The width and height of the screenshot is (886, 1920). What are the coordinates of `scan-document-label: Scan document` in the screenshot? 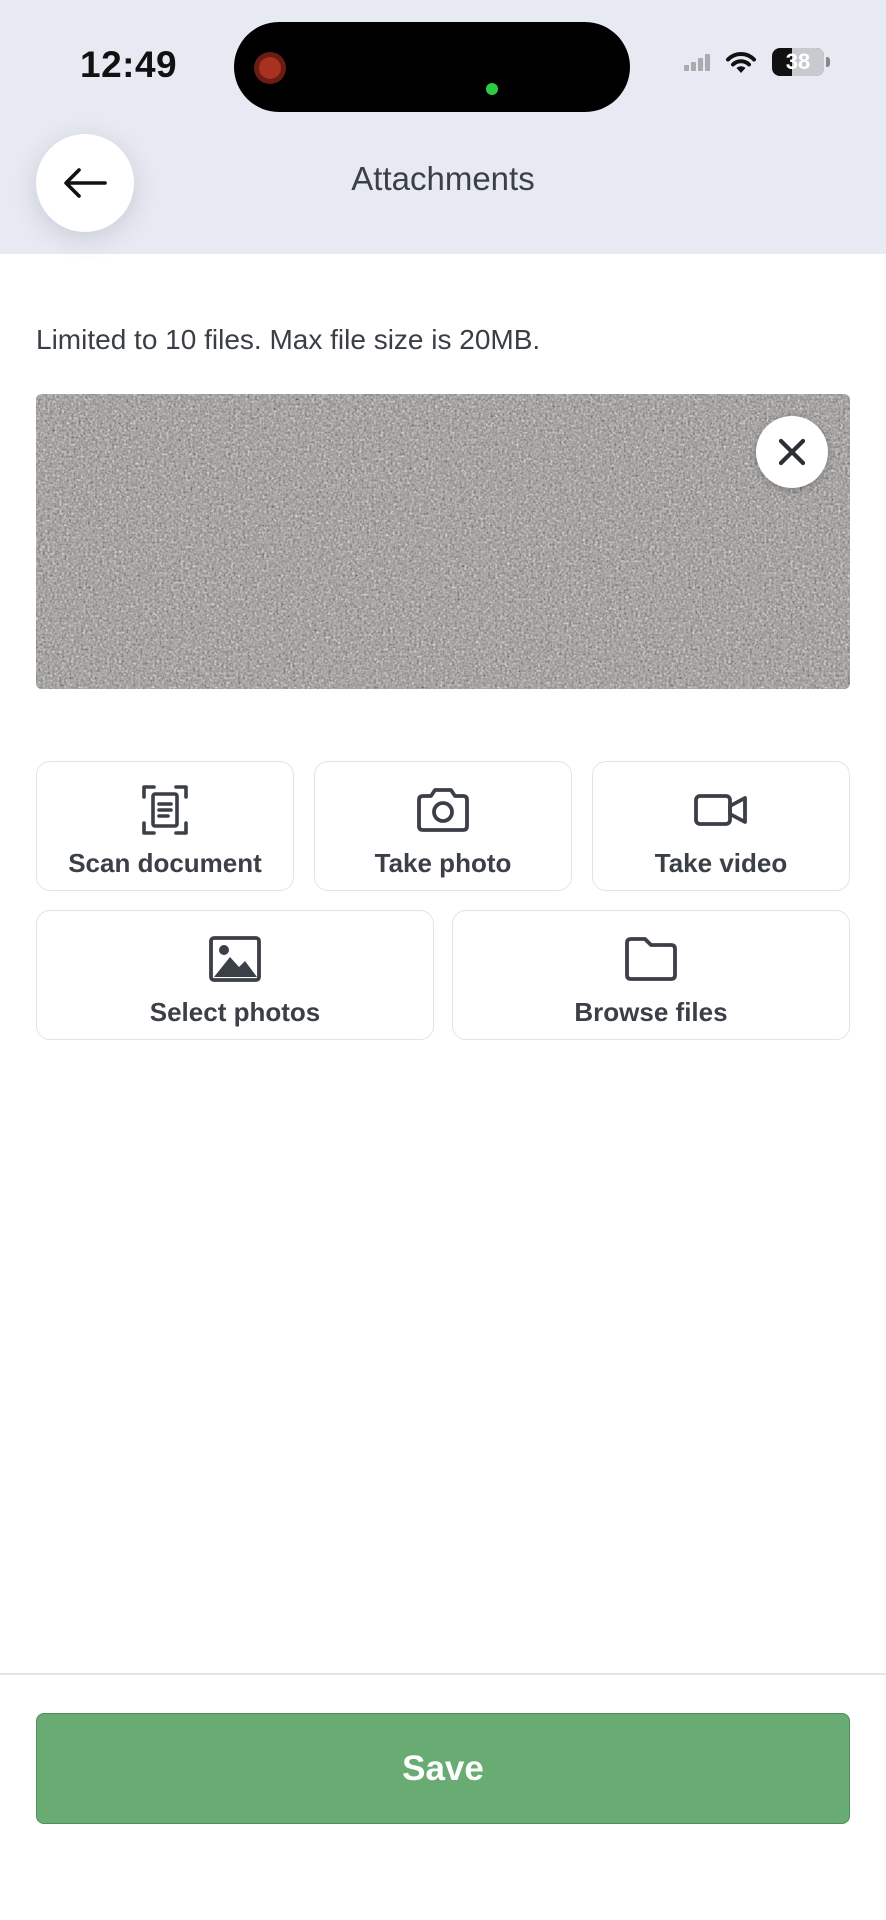 It's located at (165, 863).